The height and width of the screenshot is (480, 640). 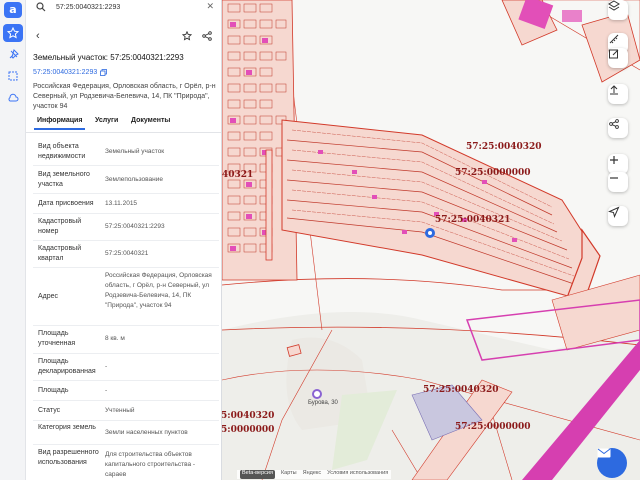 I want to click on property-row: Статус Учтенный, so click(x=126, y=411).